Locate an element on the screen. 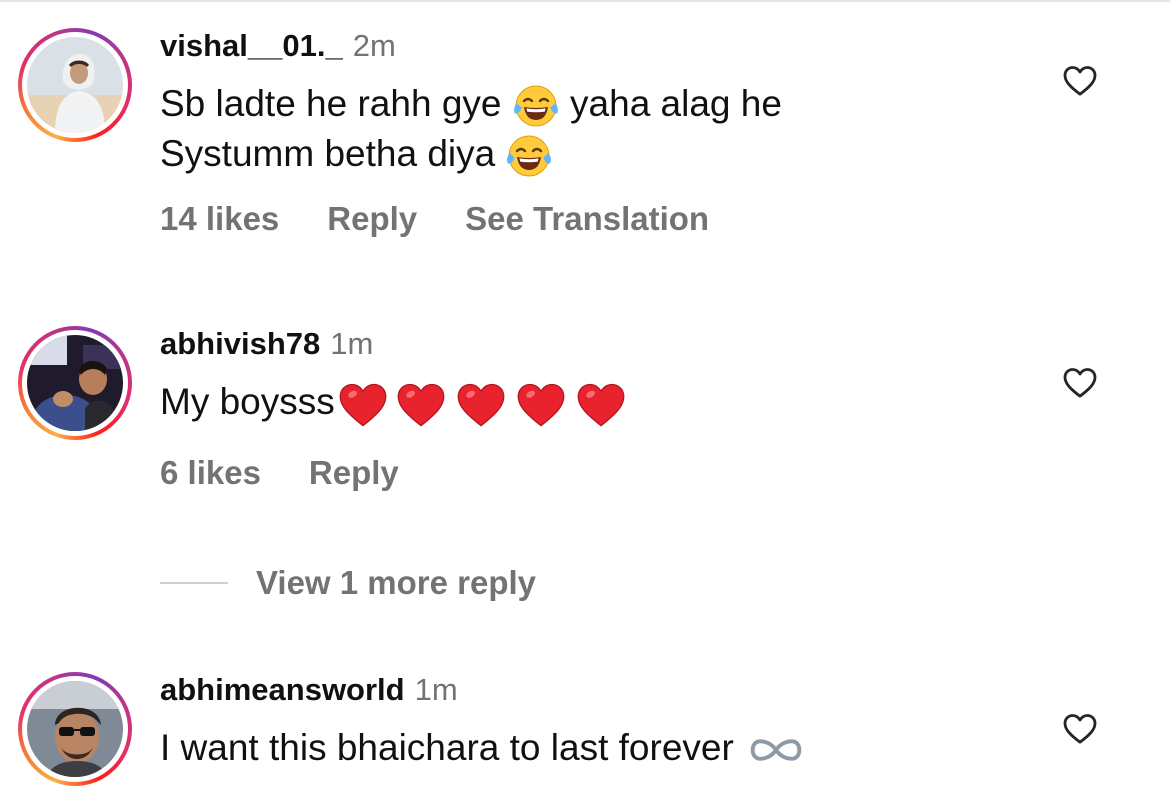 The height and width of the screenshot is (786, 1170). comment-text-segment: Systumm betha diya is located at coordinates (333, 154).